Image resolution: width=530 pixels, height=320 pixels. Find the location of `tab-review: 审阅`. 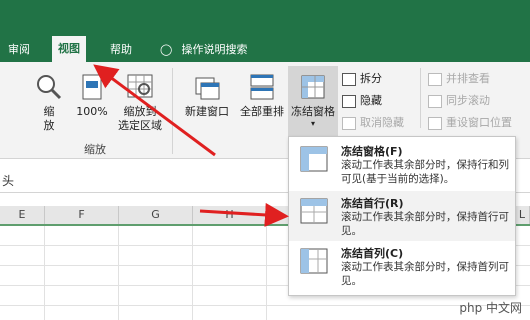

tab-review: 审阅 is located at coordinates (19, 50).